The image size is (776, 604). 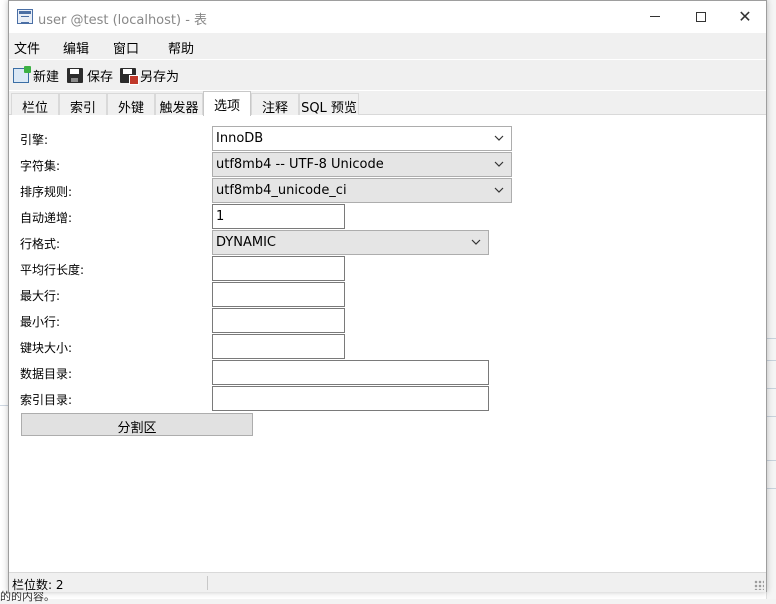 I want to click on toolbar: 新建 保存 另存为, so click(x=387, y=75).